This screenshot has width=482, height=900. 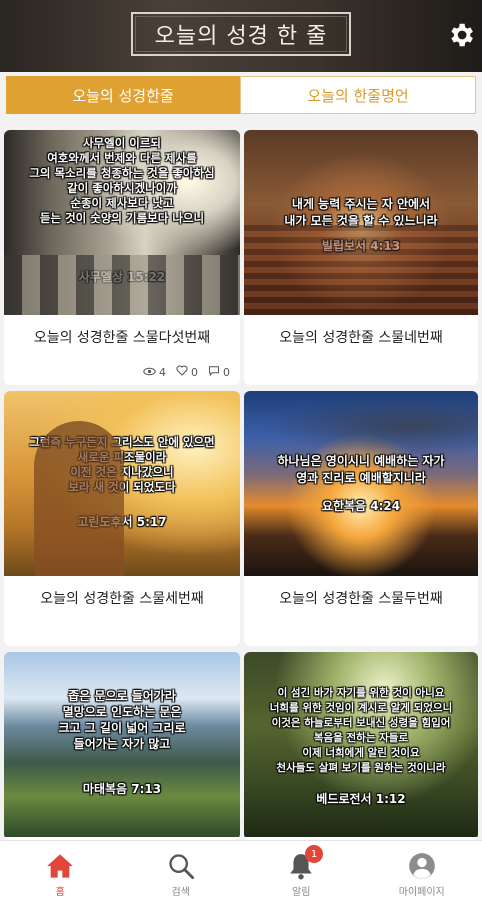 I want to click on verse-text: 내게 능력 주시는 자 안에서 내가 모든 것을 할 수 있느니라, so click(x=361, y=212).